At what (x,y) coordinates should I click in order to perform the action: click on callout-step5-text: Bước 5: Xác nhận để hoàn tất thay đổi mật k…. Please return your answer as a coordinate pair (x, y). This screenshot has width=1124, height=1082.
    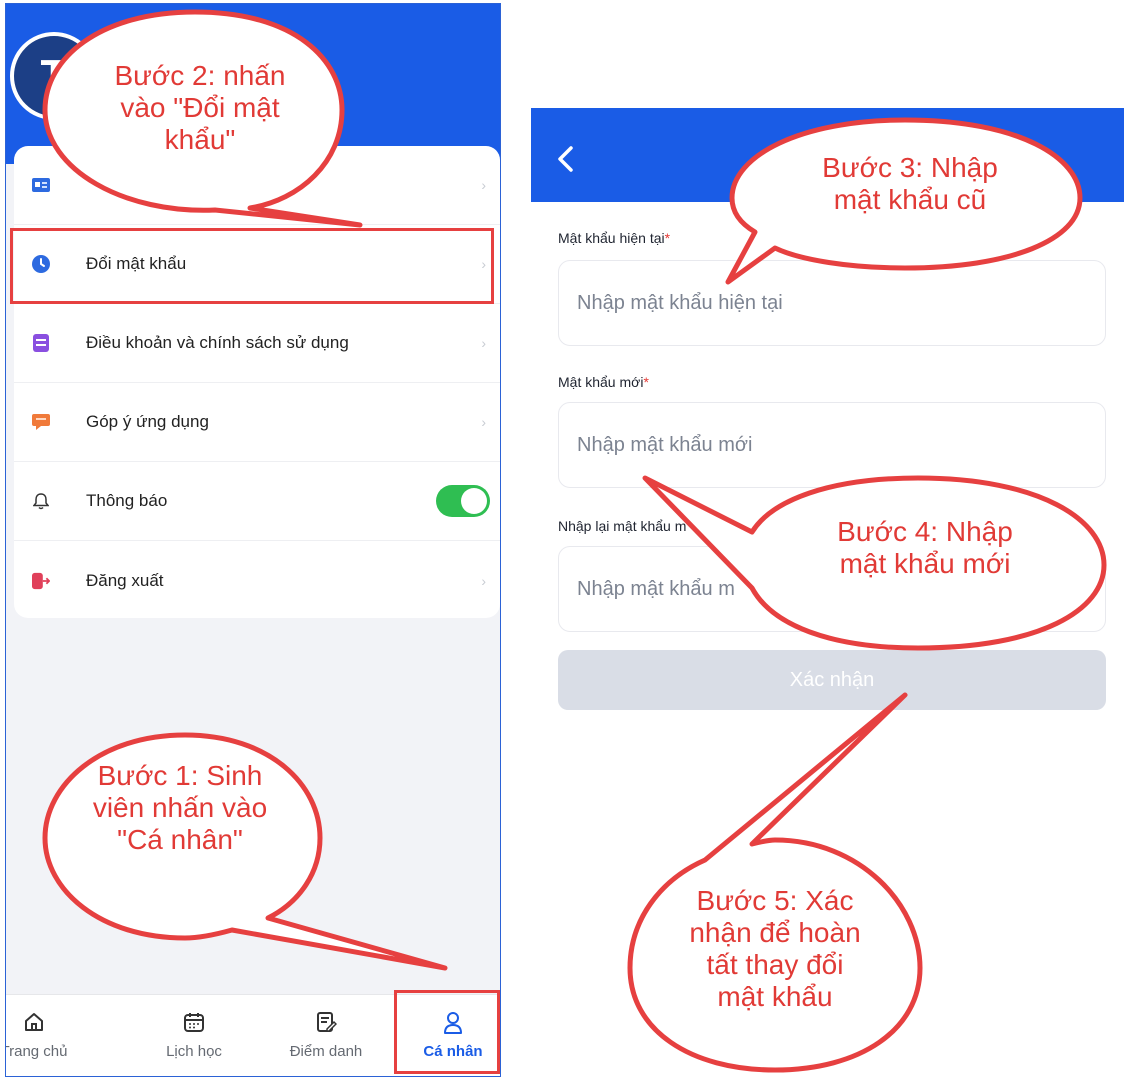
    Looking at the image, I should click on (775, 948).